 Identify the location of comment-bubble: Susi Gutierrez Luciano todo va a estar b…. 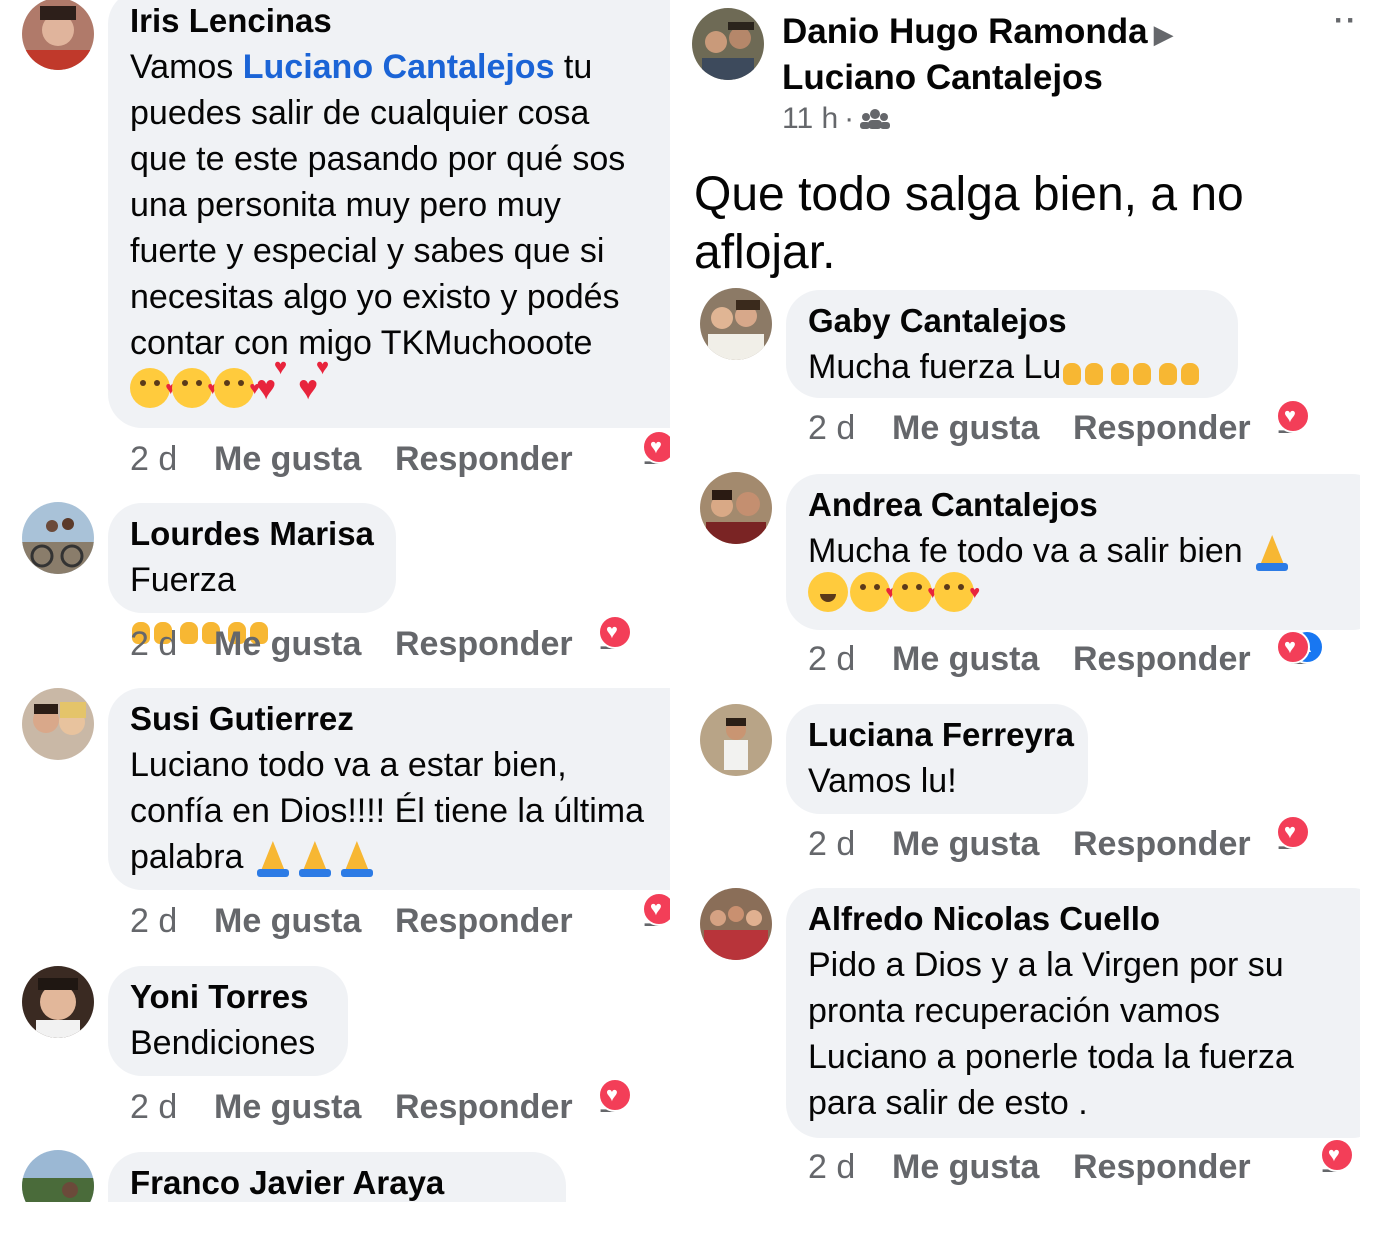
(389, 789).